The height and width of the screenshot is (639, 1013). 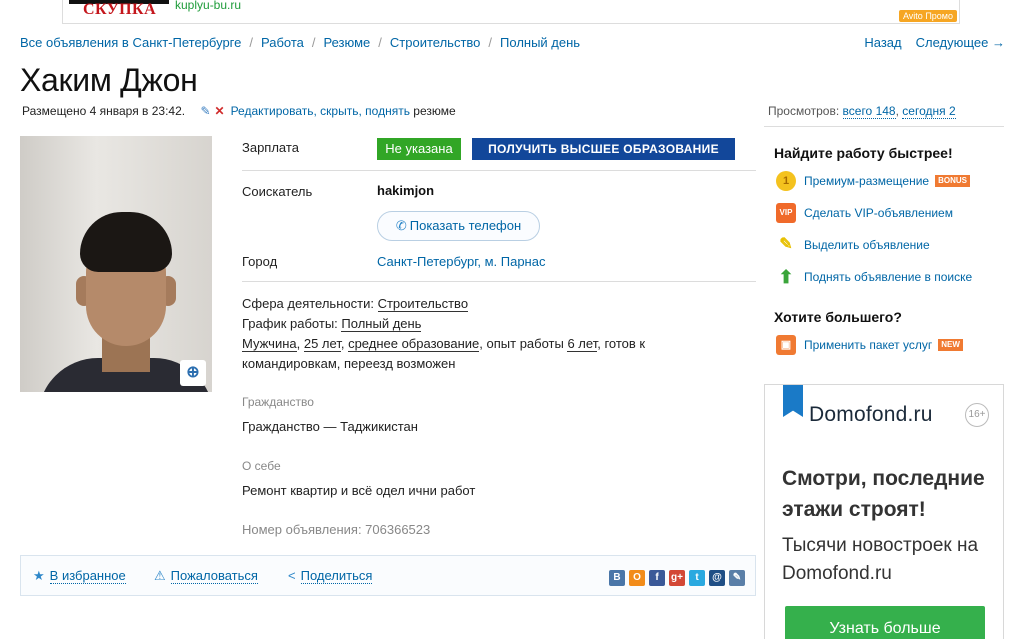 What do you see at coordinates (434, 111) in the screenshot?
I see `meta-suffix: резюме` at bounding box center [434, 111].